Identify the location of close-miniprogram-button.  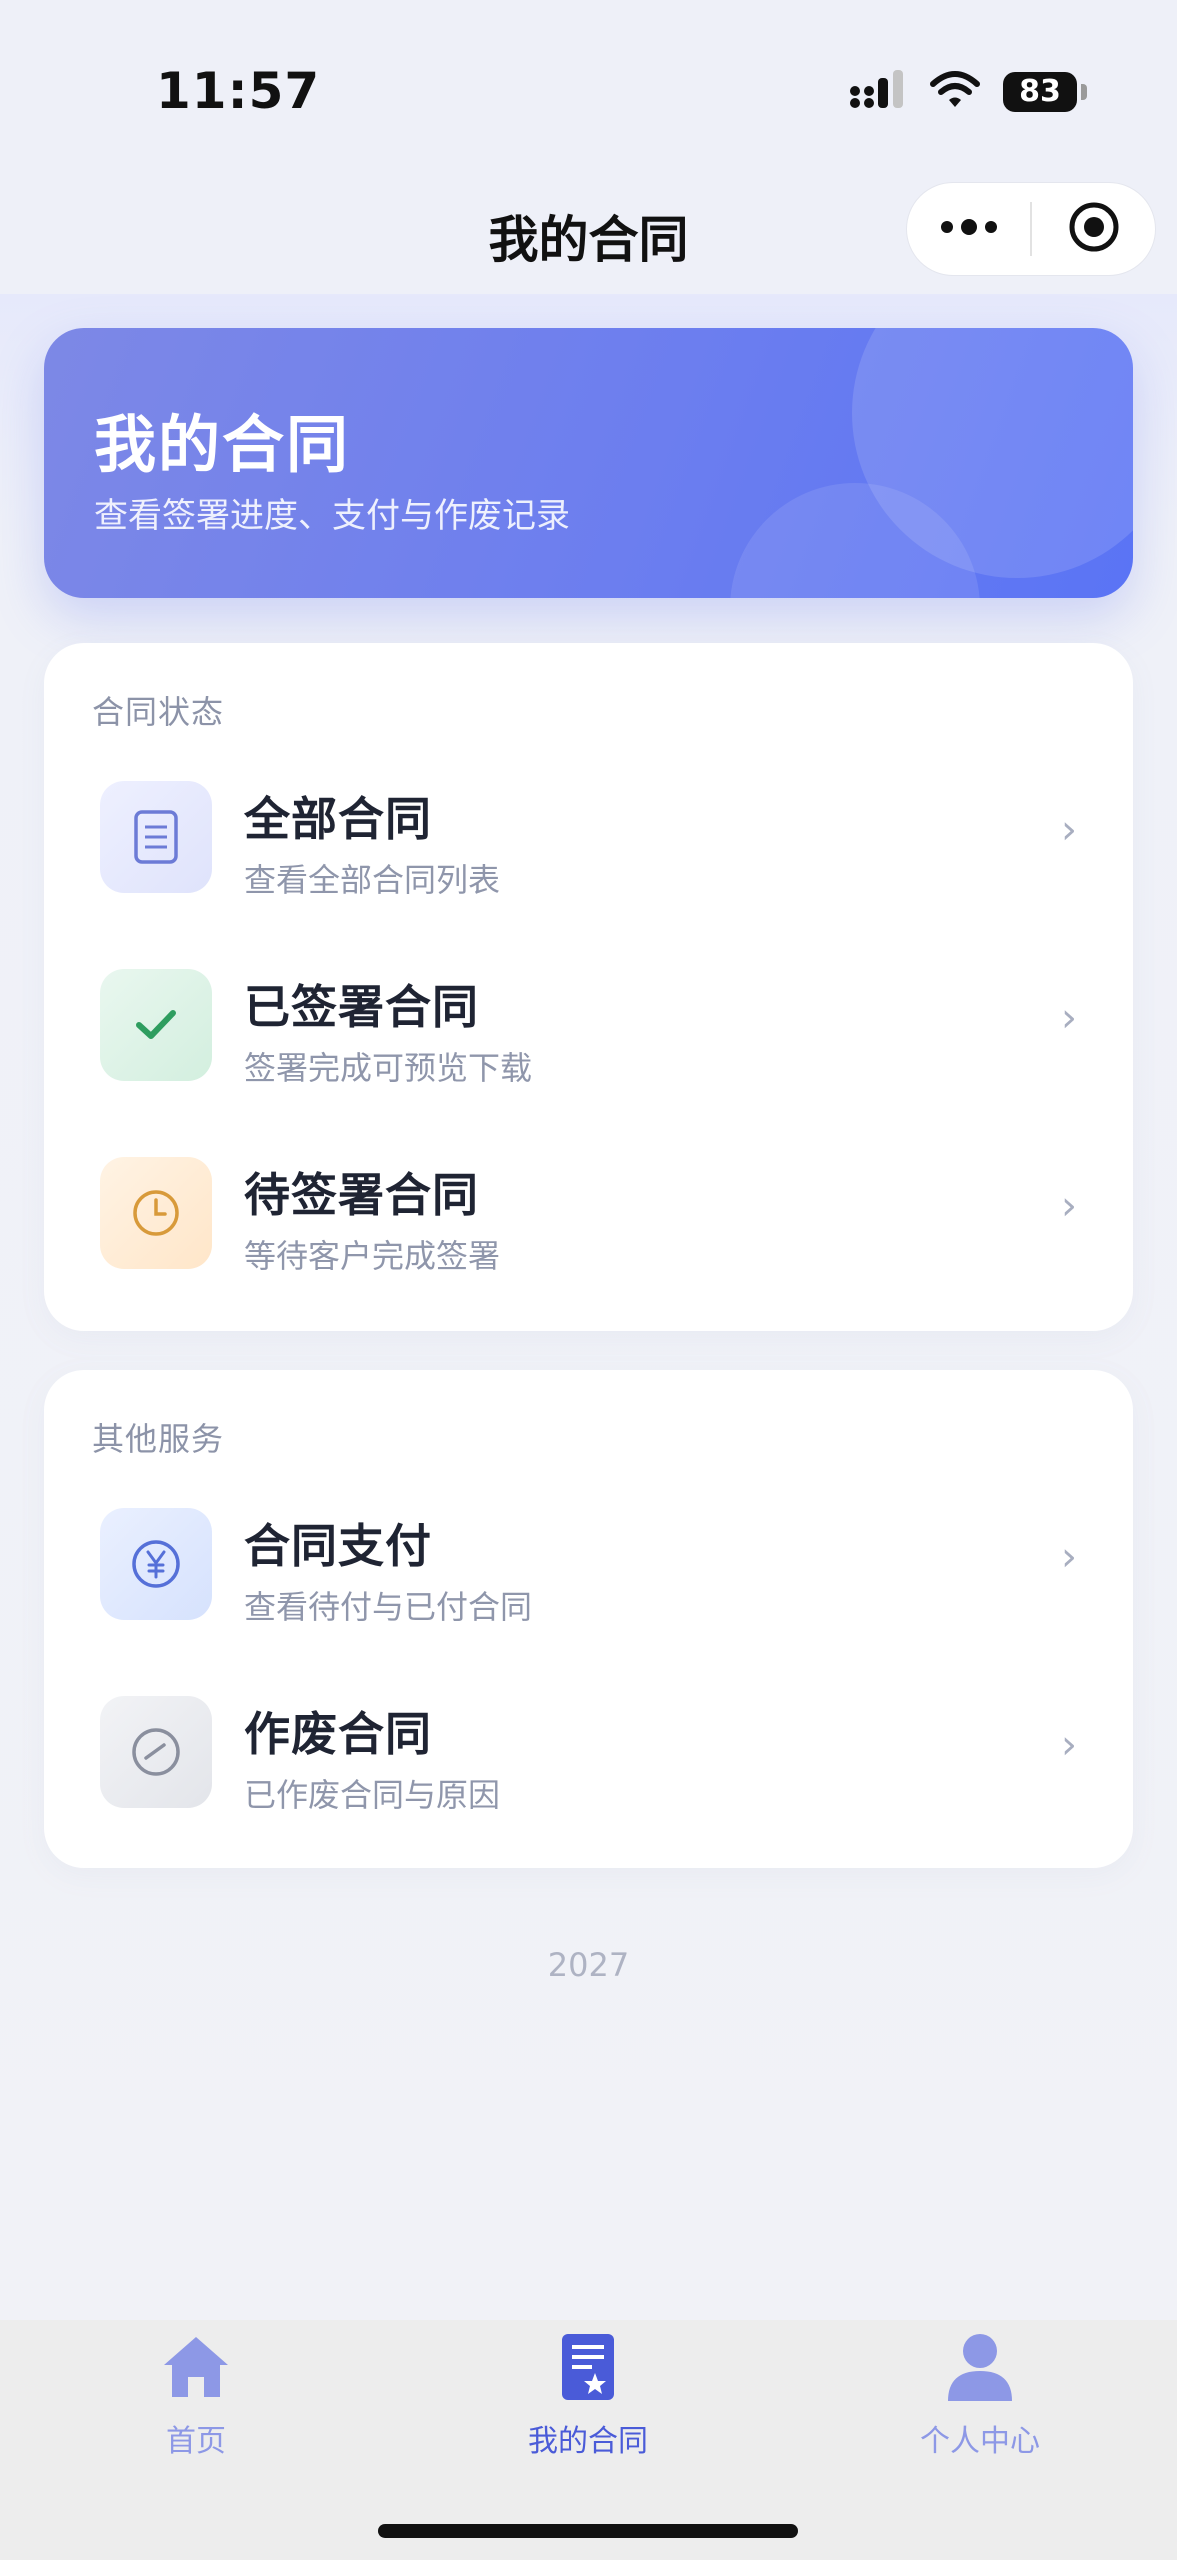
(1093, 229).